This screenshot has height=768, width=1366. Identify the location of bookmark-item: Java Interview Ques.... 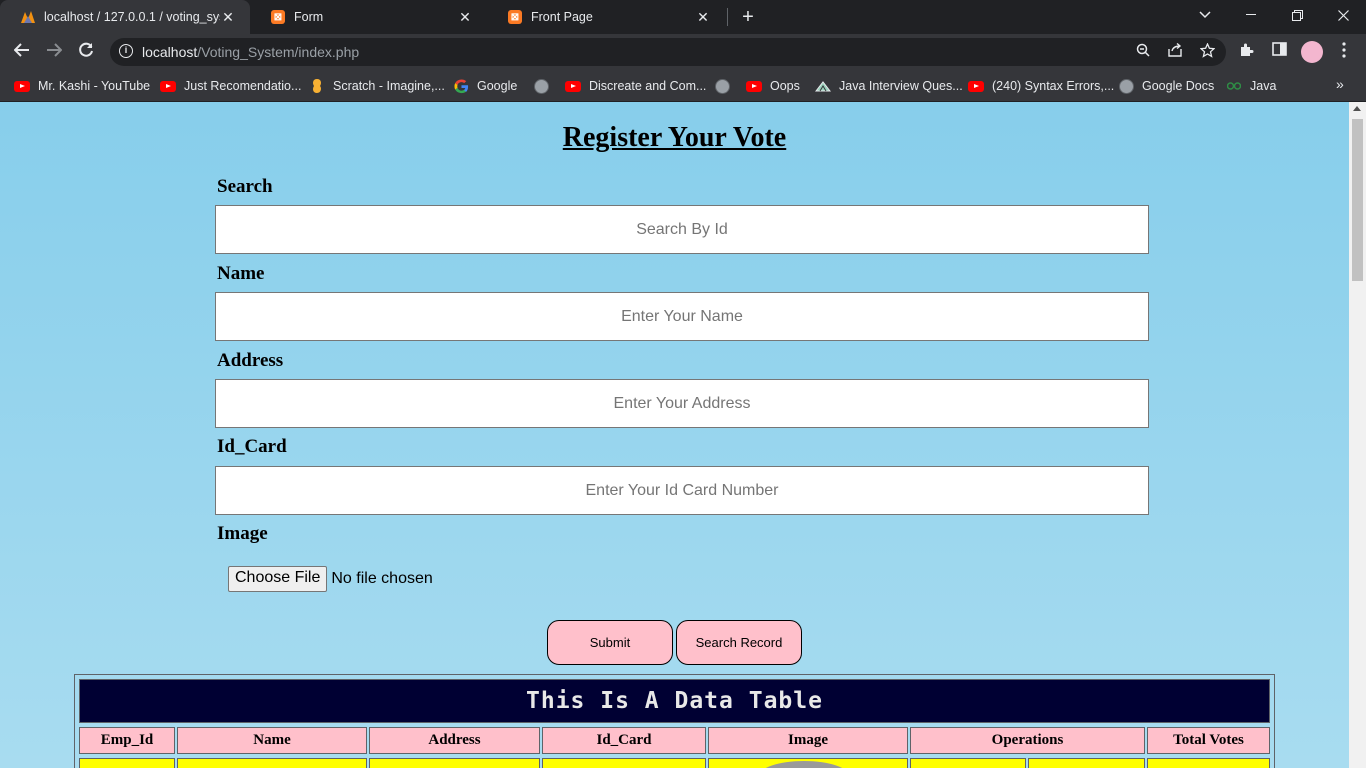
(889, 86).